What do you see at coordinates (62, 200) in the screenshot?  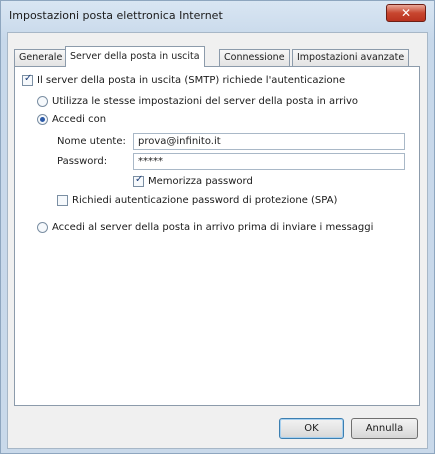 I see `spa-checkbox` at bounding box center [62, 200].